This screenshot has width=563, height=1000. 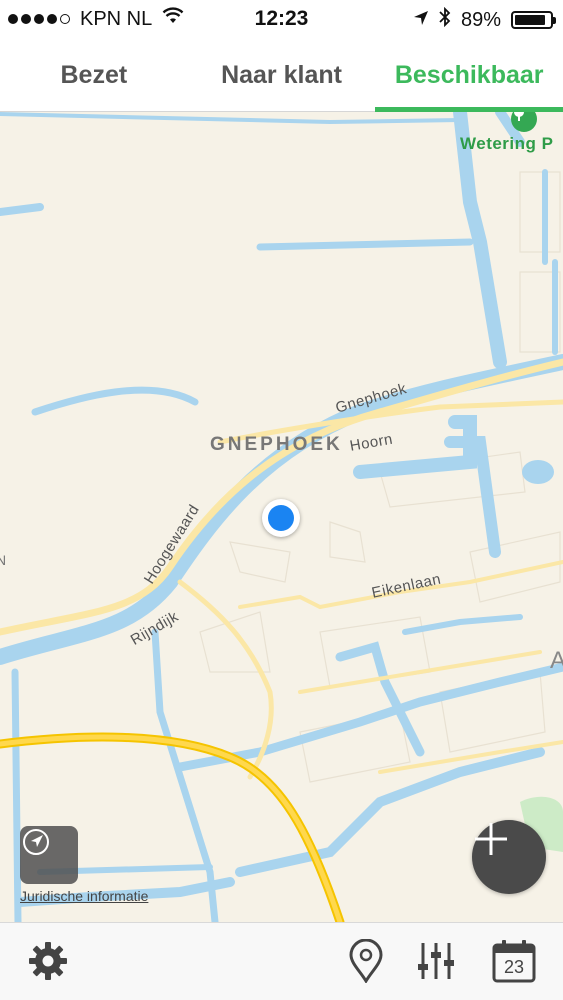 I want to click on locate-me-button, so click(x=49, y=855).